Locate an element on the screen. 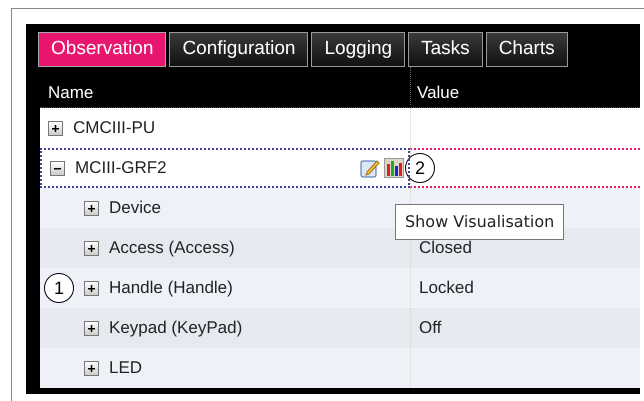 The height and width of the screenshot is (401, 644). tree-item-label: LED is located at coordinates (125, 368).